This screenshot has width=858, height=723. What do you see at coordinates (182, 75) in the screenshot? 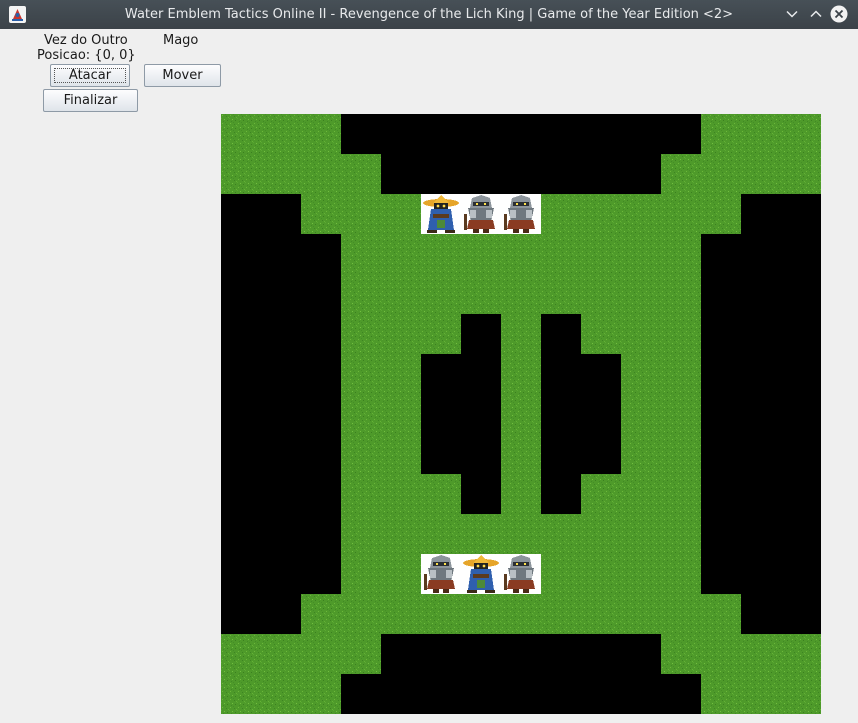
I see `move-button: Mover` at bounding box center [182, 75].